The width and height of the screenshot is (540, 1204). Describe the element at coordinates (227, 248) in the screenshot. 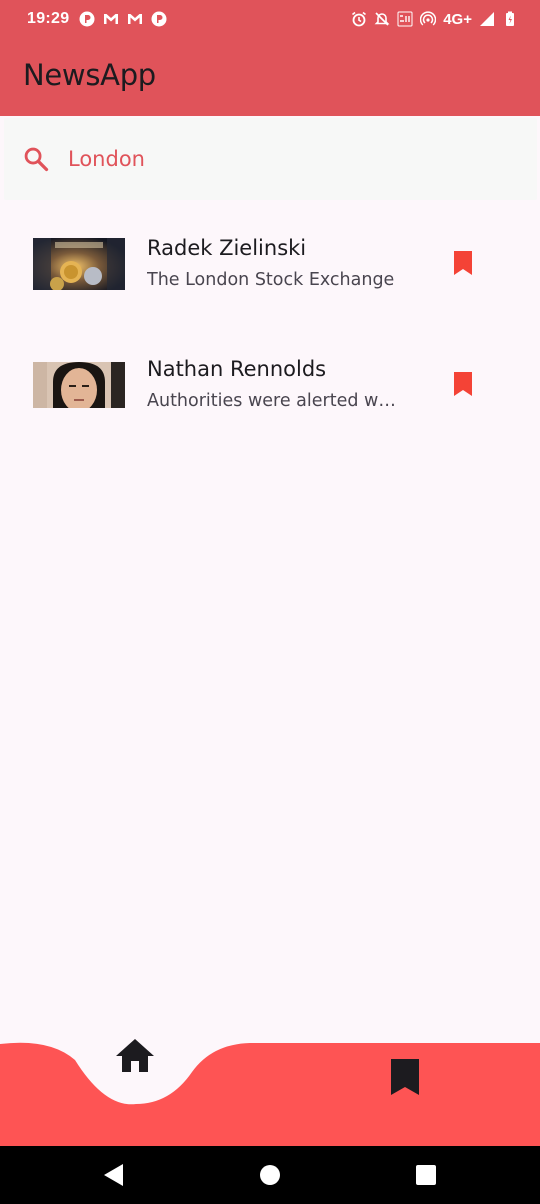

I see `news-title: Radek Zielinski` at that location.